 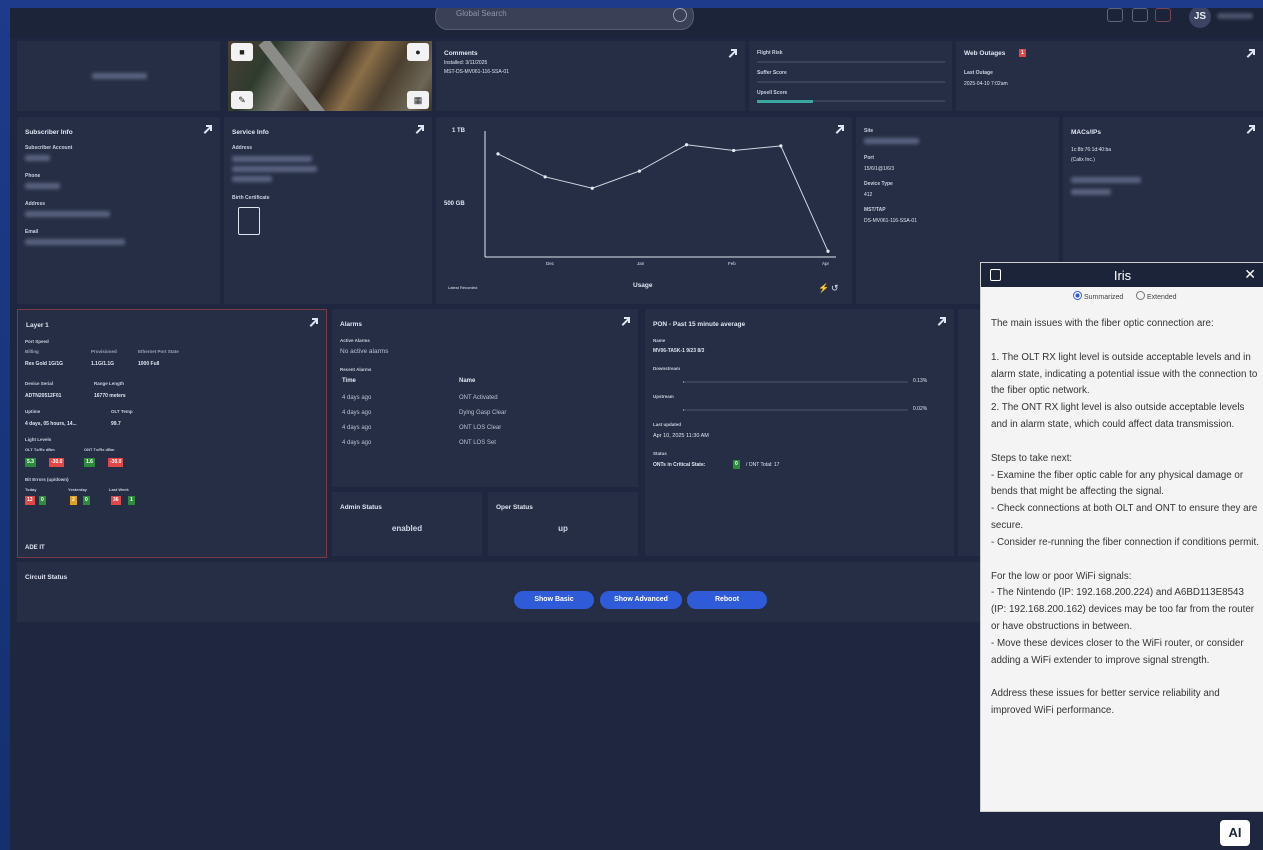 I want to click on ade-it-link: ADE IT, so click(x=35, y=548).